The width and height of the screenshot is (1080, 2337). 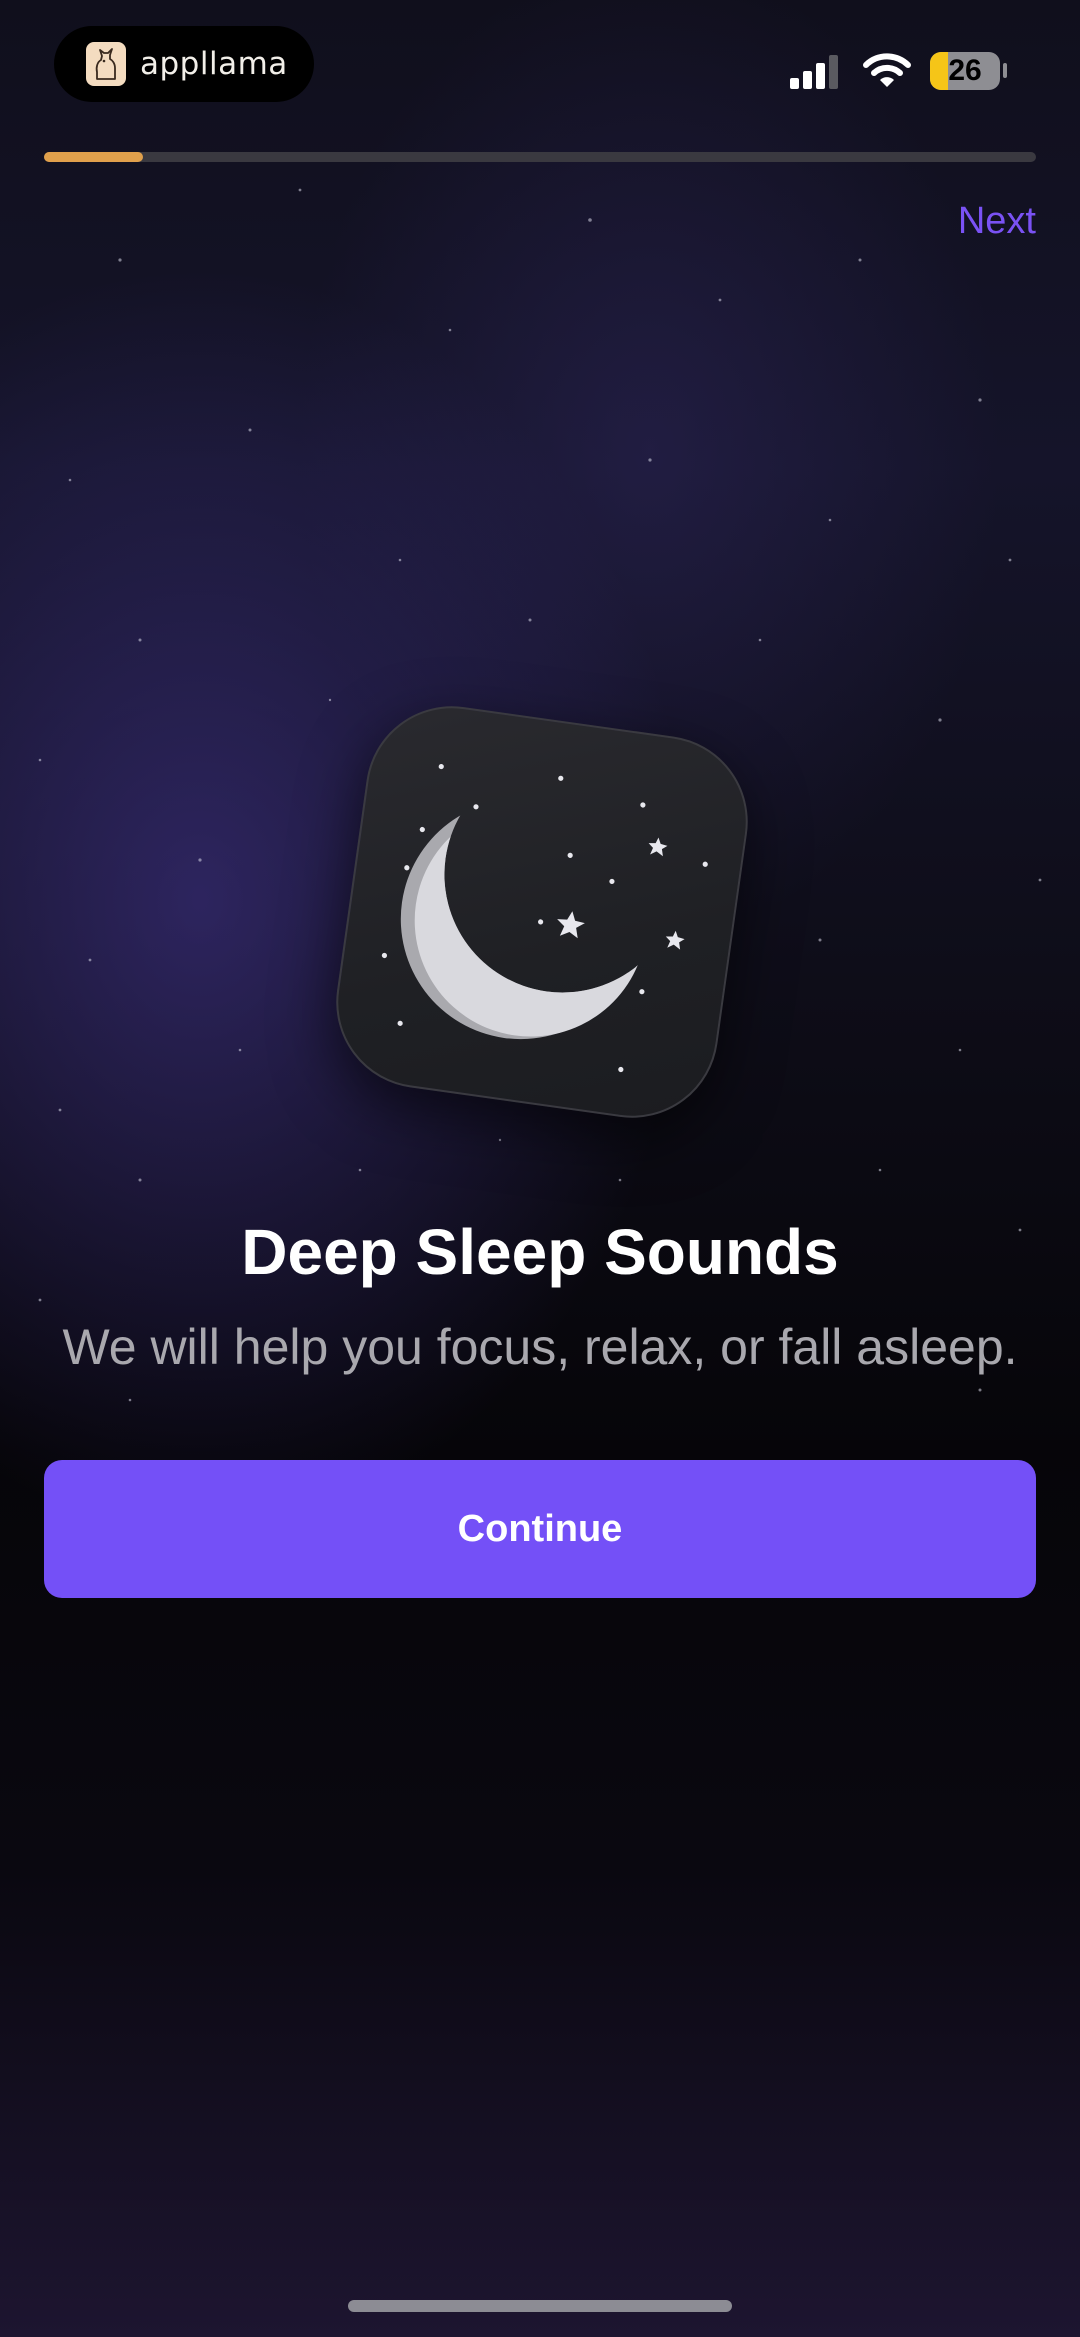 What do you see at coordinates (542, 912) in the screenshot?
I see `crescent-moon-stars-icon` at bounding box center [542, 912].